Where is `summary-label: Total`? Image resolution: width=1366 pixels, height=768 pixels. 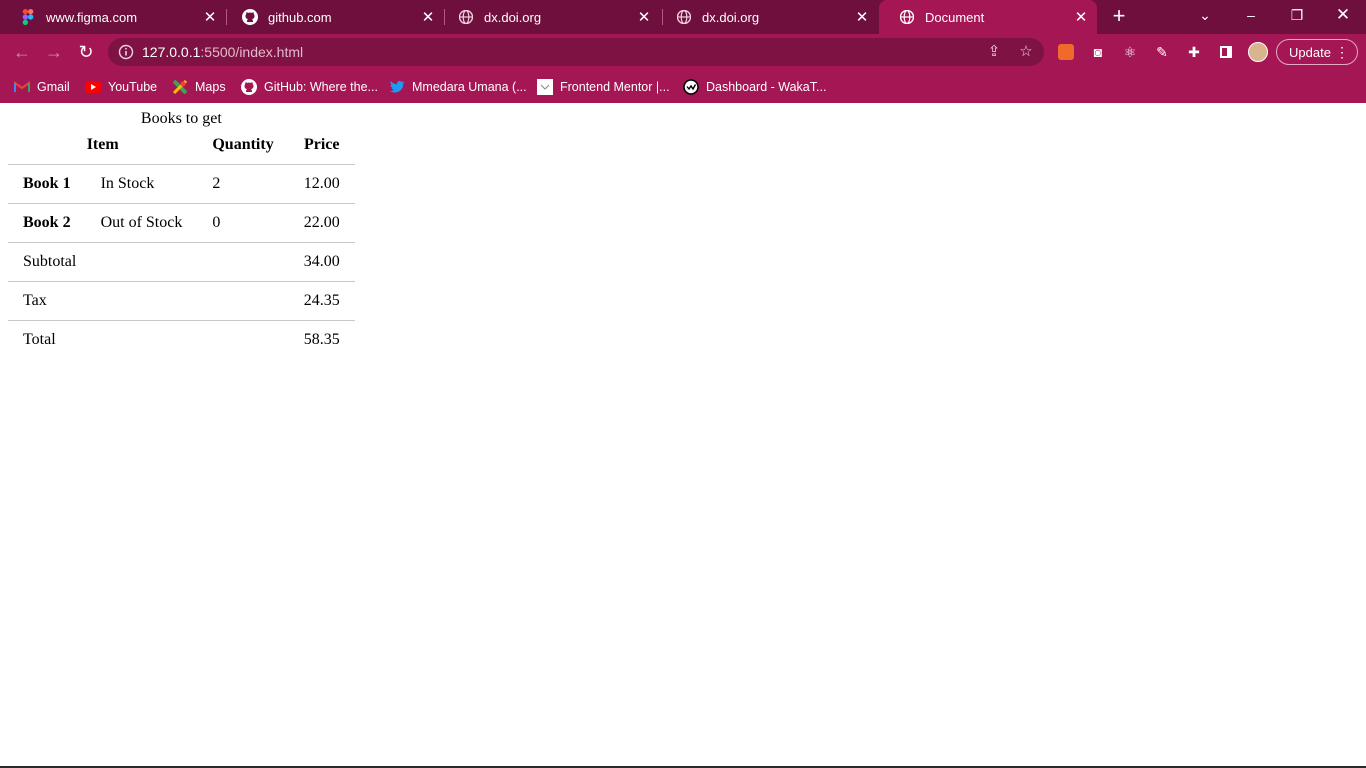 summary-label: Total is located at coordinates (148, 339).